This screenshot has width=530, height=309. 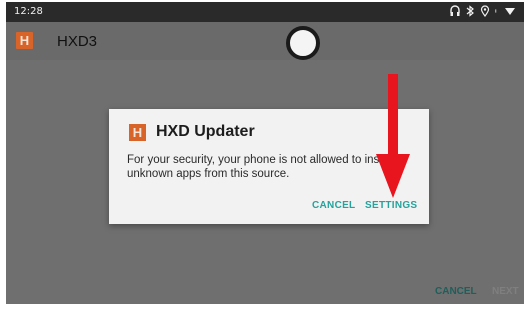 I want to click on footer-next-button: NEXT, so click(x=505, y=291).